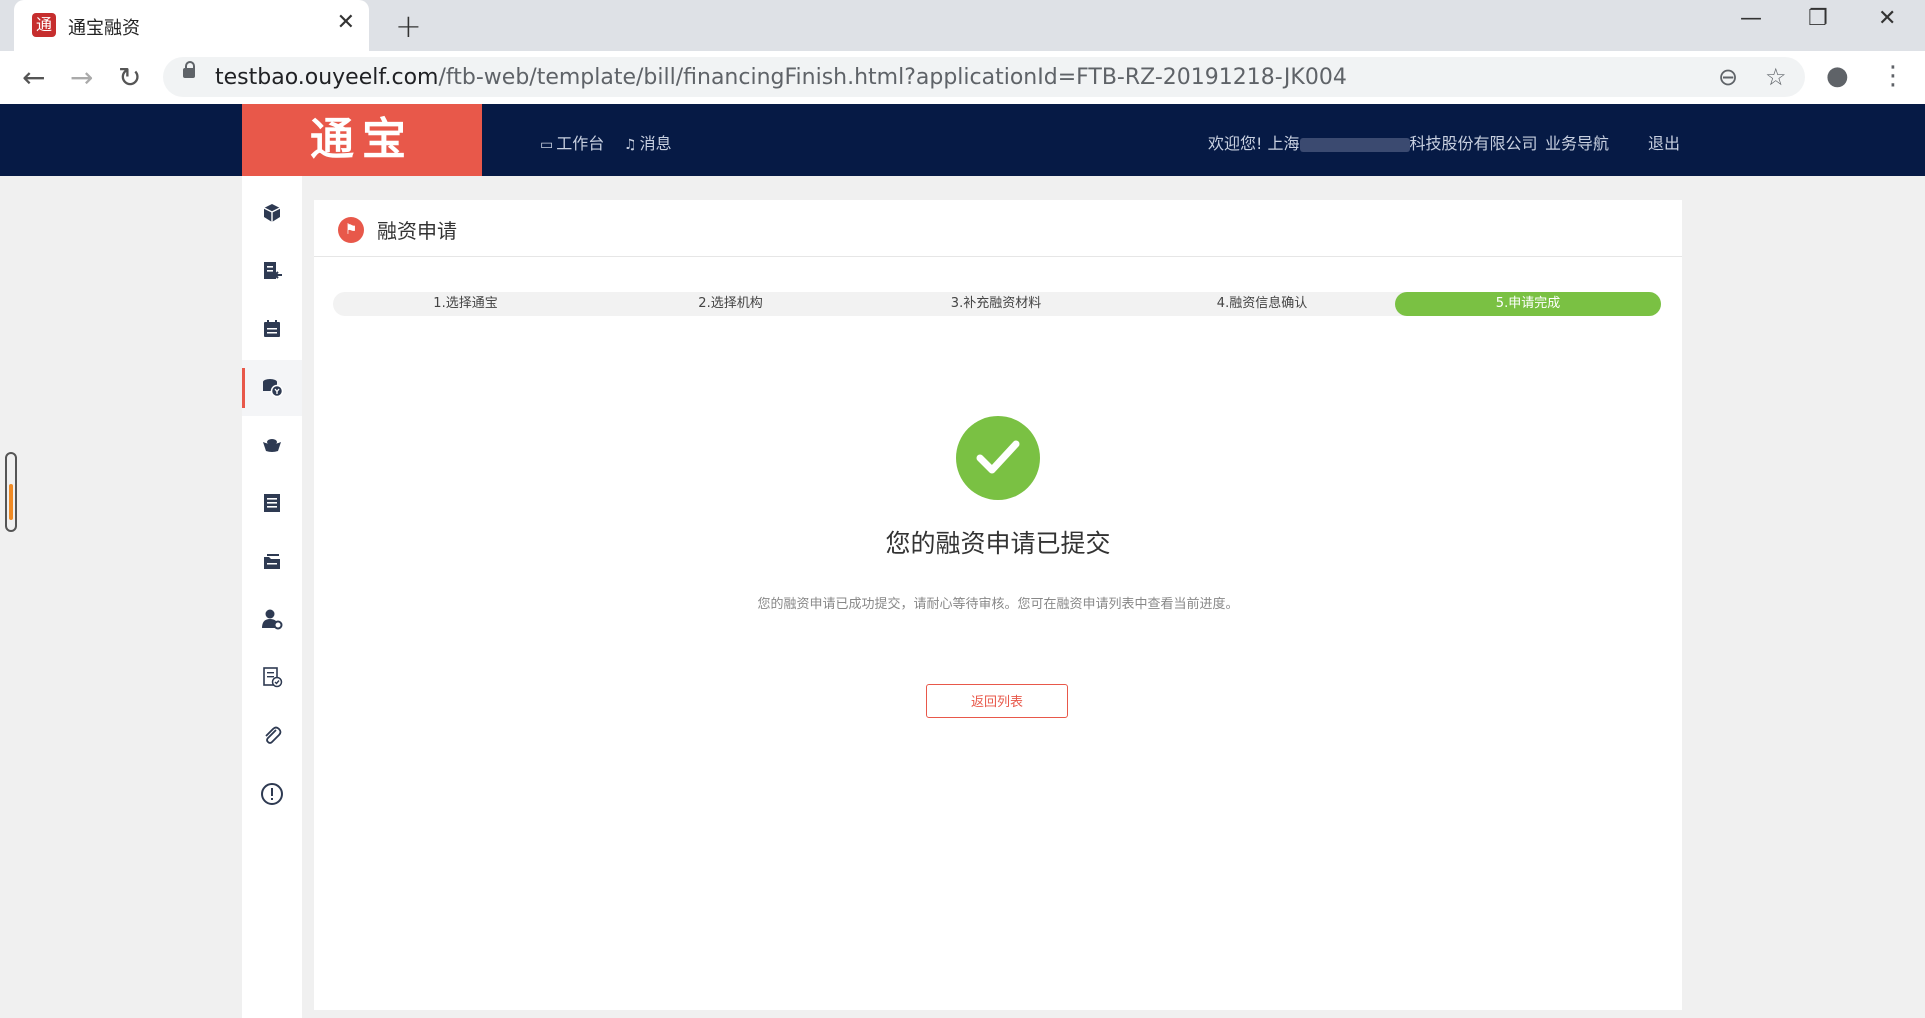 This screenshot has height=1018, width=1925. I want to click on back-to-list-button: 返回列表, so click(997, 701).